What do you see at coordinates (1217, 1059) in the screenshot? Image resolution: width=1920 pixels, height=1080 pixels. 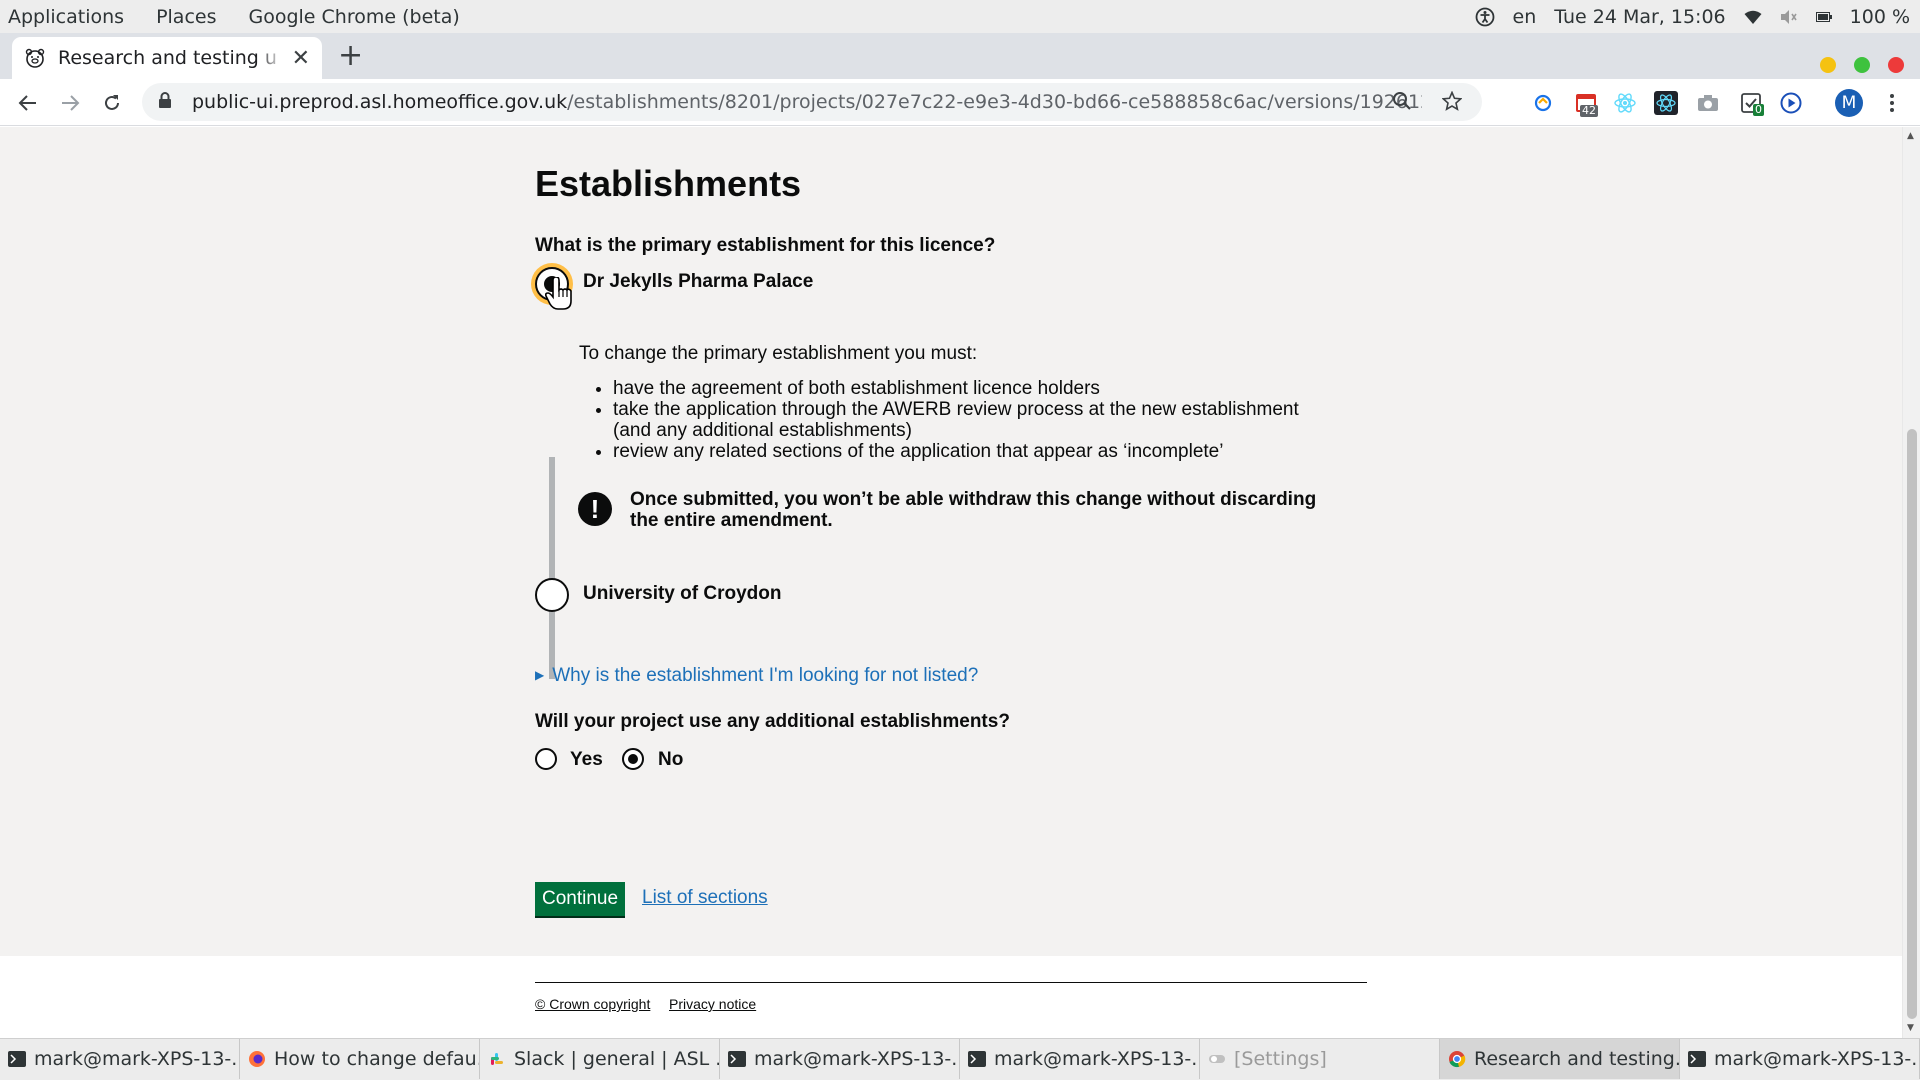 I see `settings-icon` at bounding box center [1217, 1059].